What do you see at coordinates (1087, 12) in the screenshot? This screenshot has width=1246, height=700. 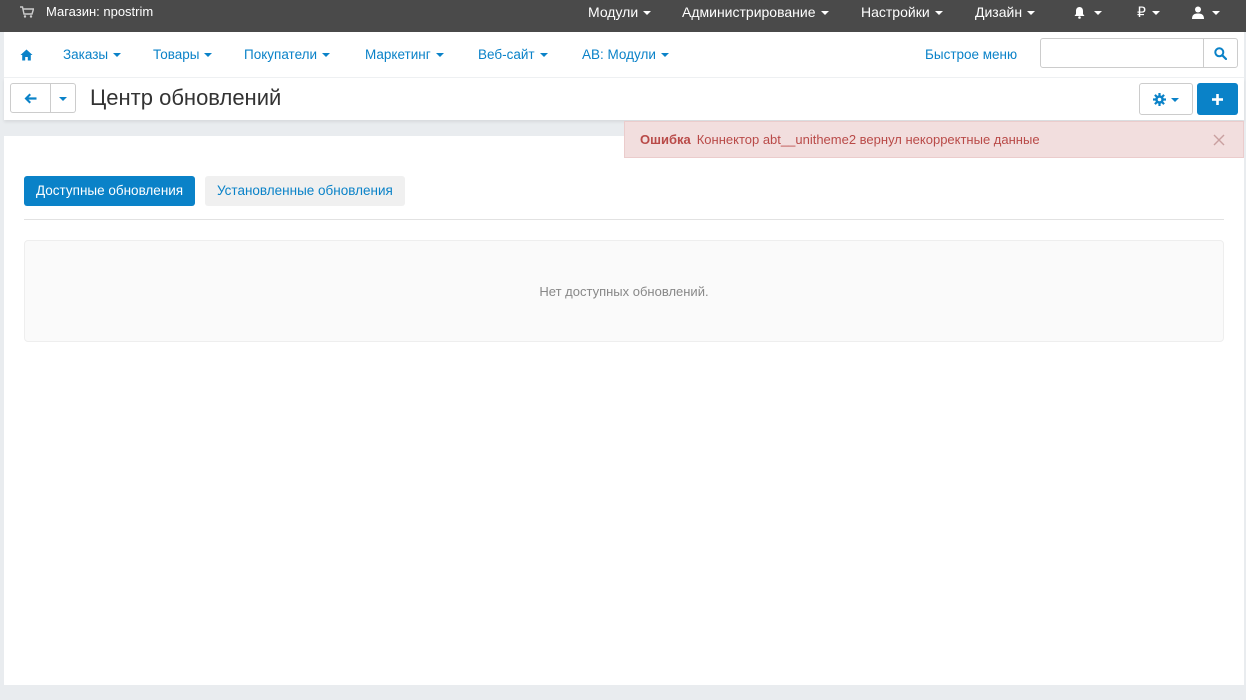 I see `notifications-menu` at bounding box center [1087, 12].